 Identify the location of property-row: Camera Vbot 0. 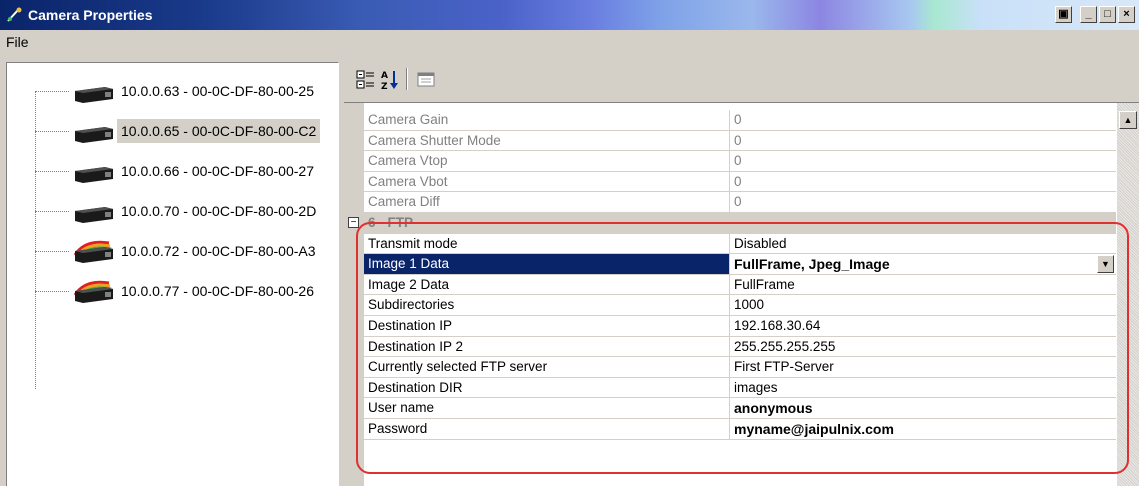
(740, 182).